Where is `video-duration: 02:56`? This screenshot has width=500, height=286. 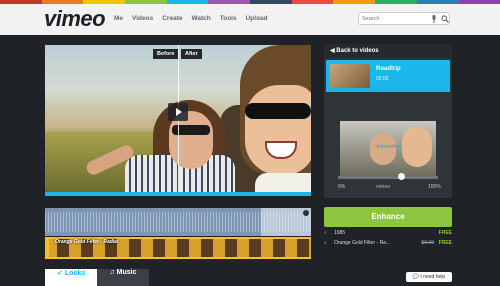
video-duration: 02:56 is located at coordinates (382, 79).